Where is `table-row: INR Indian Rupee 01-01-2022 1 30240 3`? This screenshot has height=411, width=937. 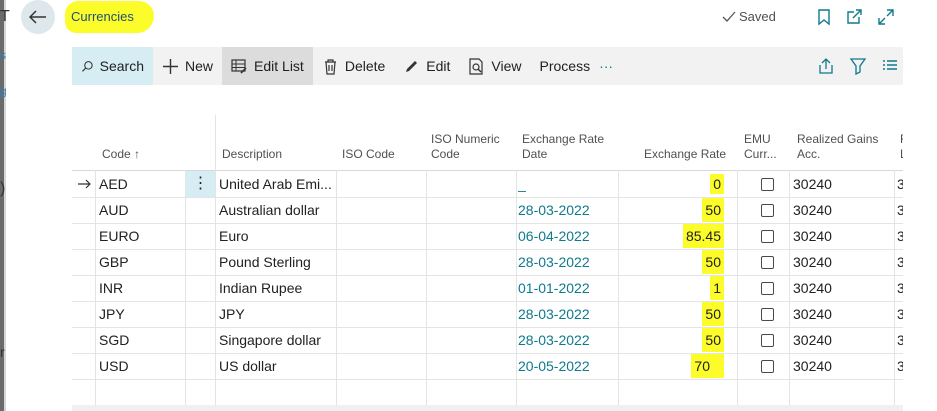
table-row: INR Indian Rupee 01-01-2022 1 30240 3 is located at coordinates (487, 288).